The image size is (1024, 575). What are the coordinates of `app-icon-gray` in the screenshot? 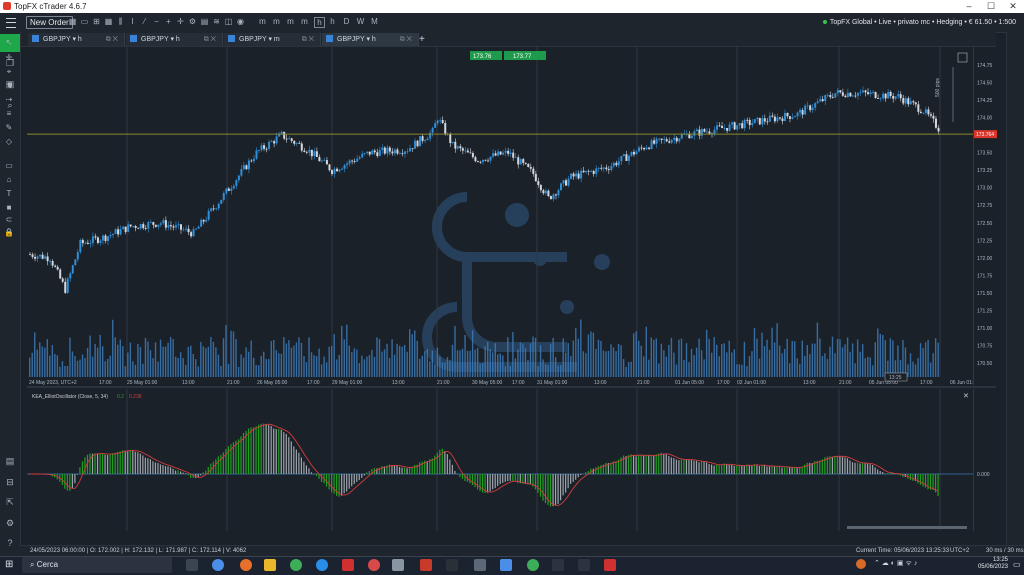 It's located at (398, 565).